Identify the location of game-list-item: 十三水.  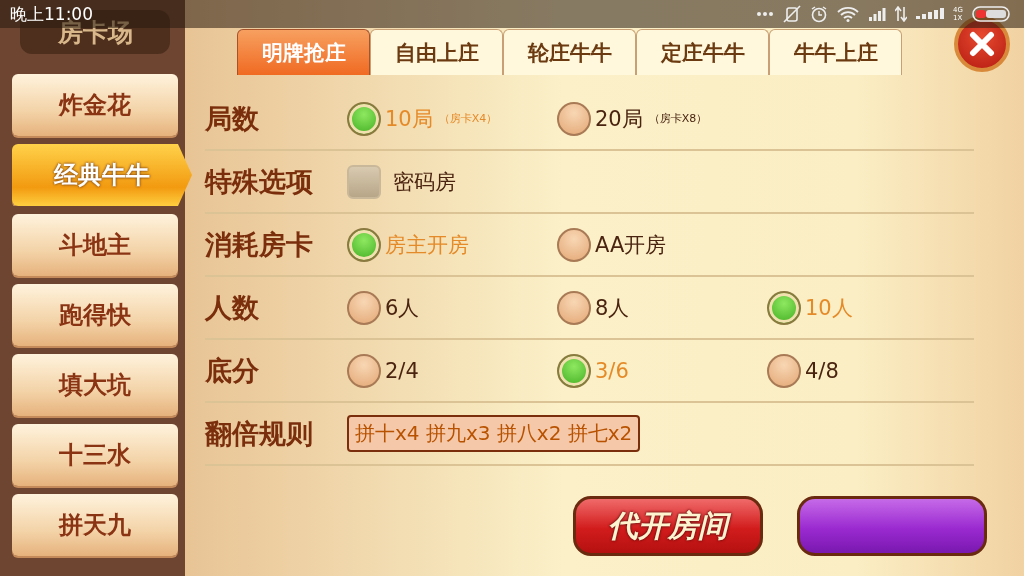
(95, 455).